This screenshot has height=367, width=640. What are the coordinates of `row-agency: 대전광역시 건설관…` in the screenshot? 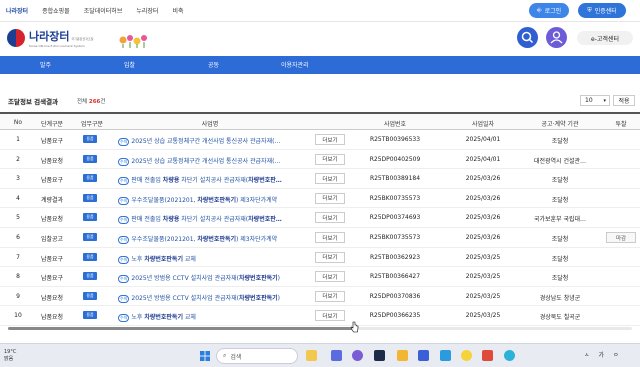 It's located at (560, 161).